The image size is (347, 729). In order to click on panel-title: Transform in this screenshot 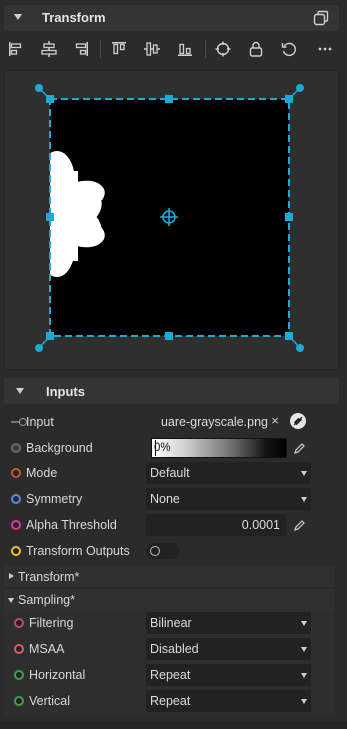, I will do `click(74, 17)`.